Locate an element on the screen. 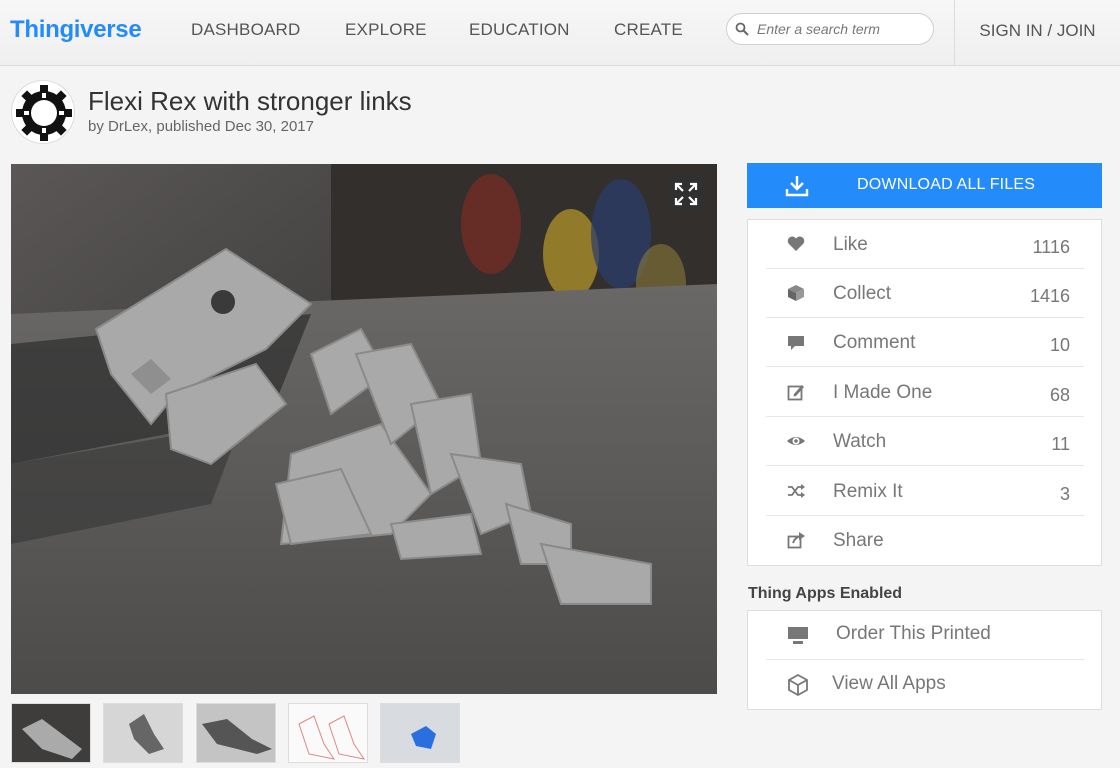 Image resolution: width=1120 pixels, height=768 pixels. watch-label: Watch is located at coordinates (860, 441).